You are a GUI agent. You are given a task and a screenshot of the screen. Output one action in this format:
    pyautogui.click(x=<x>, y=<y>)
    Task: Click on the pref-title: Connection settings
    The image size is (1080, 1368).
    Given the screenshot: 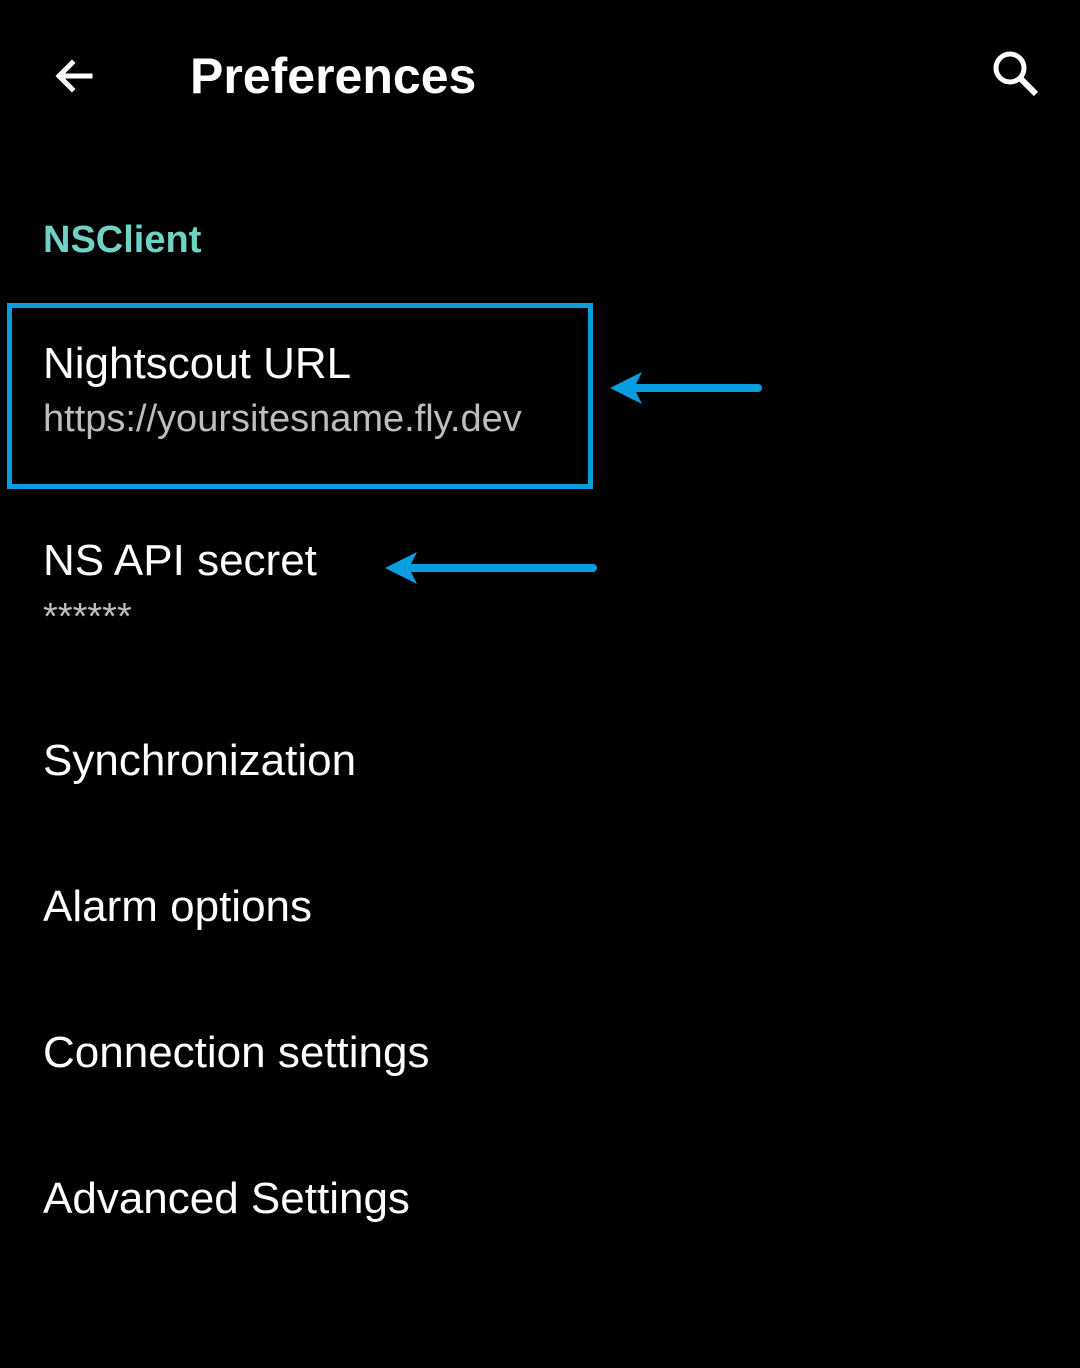 What is the action you would take?
    pyautogui.click(x=236, y=1052)
    